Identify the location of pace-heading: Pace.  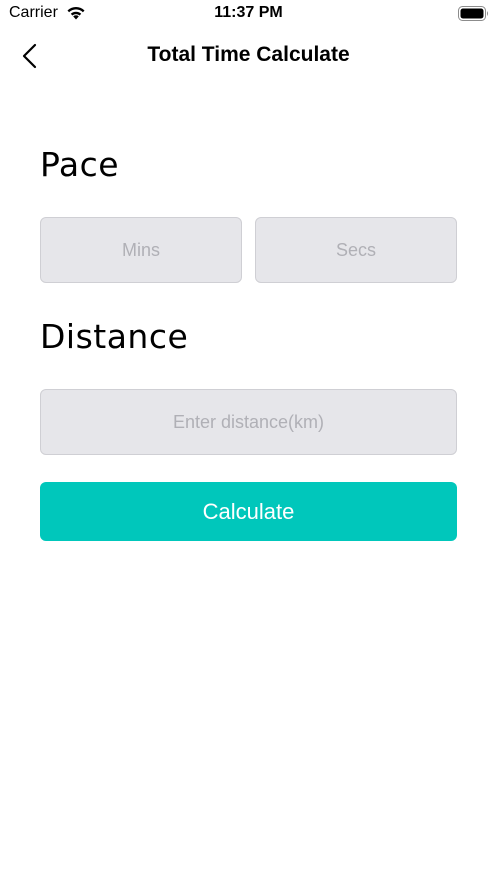
(80, 164).